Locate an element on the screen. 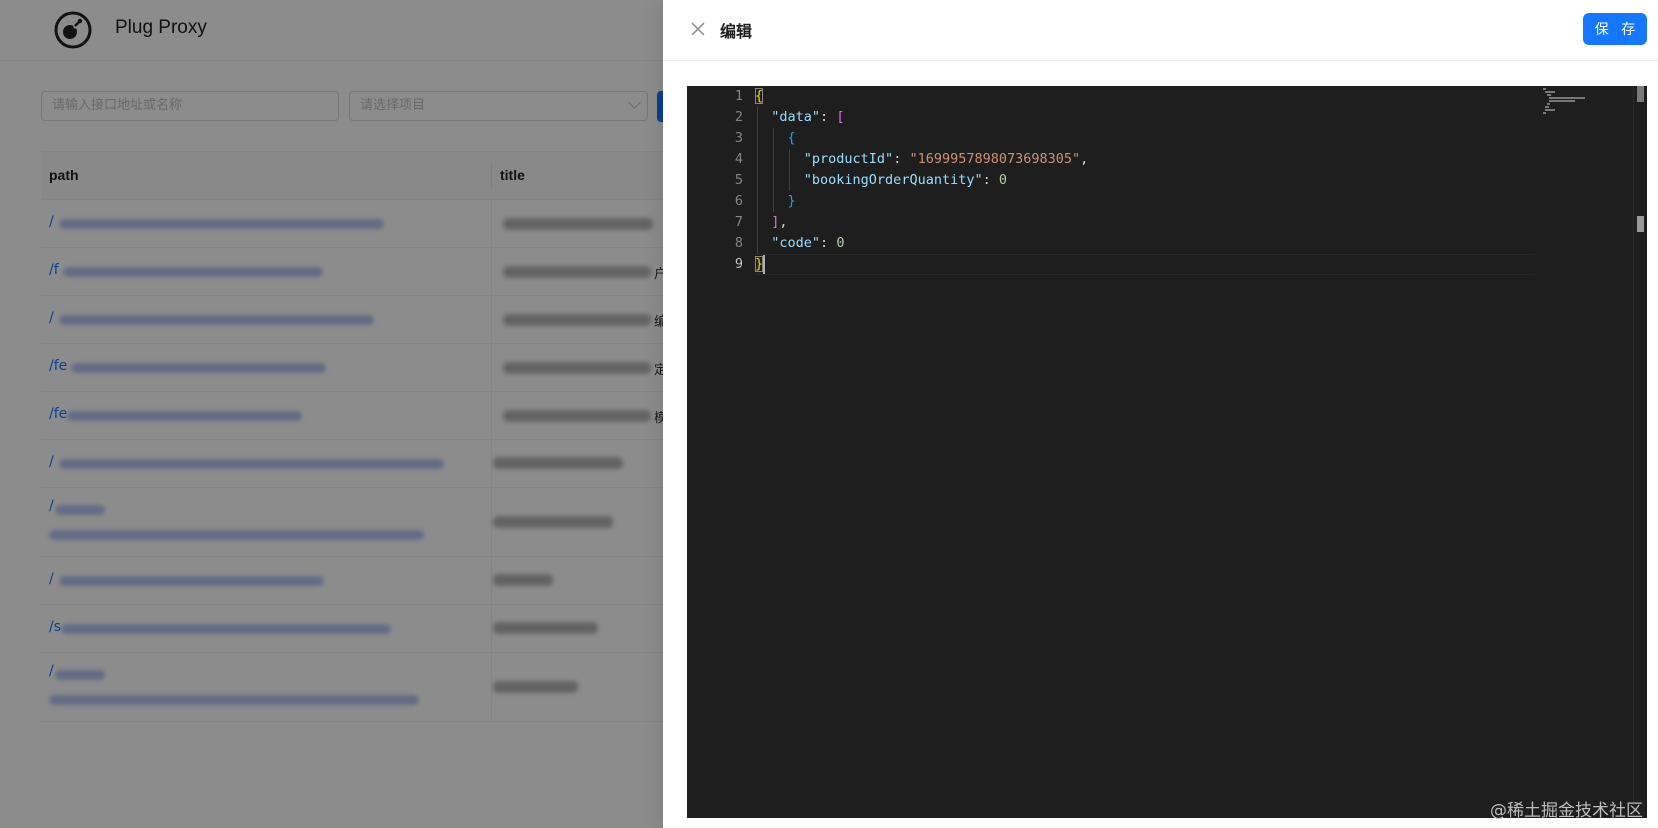 Image resolution: width=1658 pixels, height=828 pixels. line-number: 2 is located at coordinates (738, 117).